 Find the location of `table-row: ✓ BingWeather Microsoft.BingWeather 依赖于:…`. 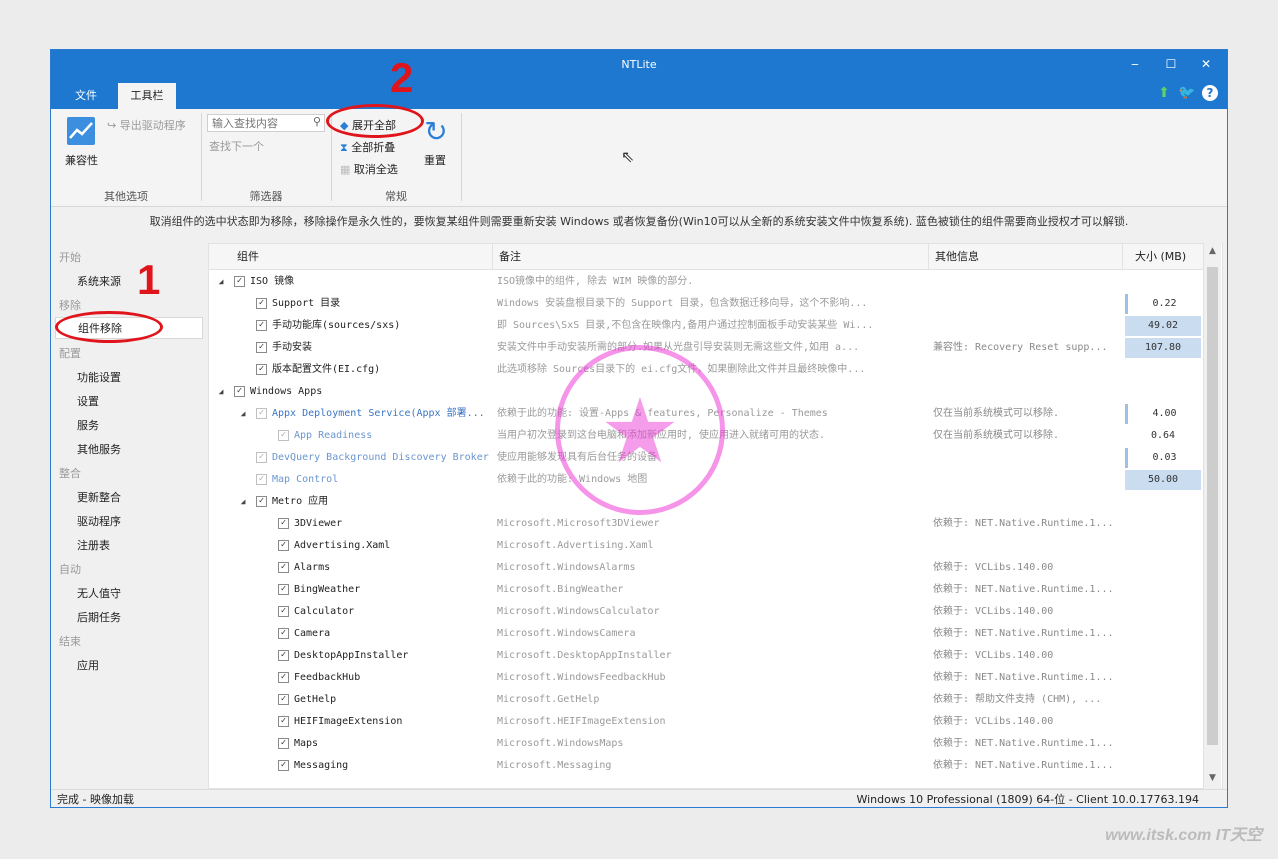

table-row: ✓ BingWeather Microsoft.BingWeather 依赖于:… is located at coordinates (709, 590).